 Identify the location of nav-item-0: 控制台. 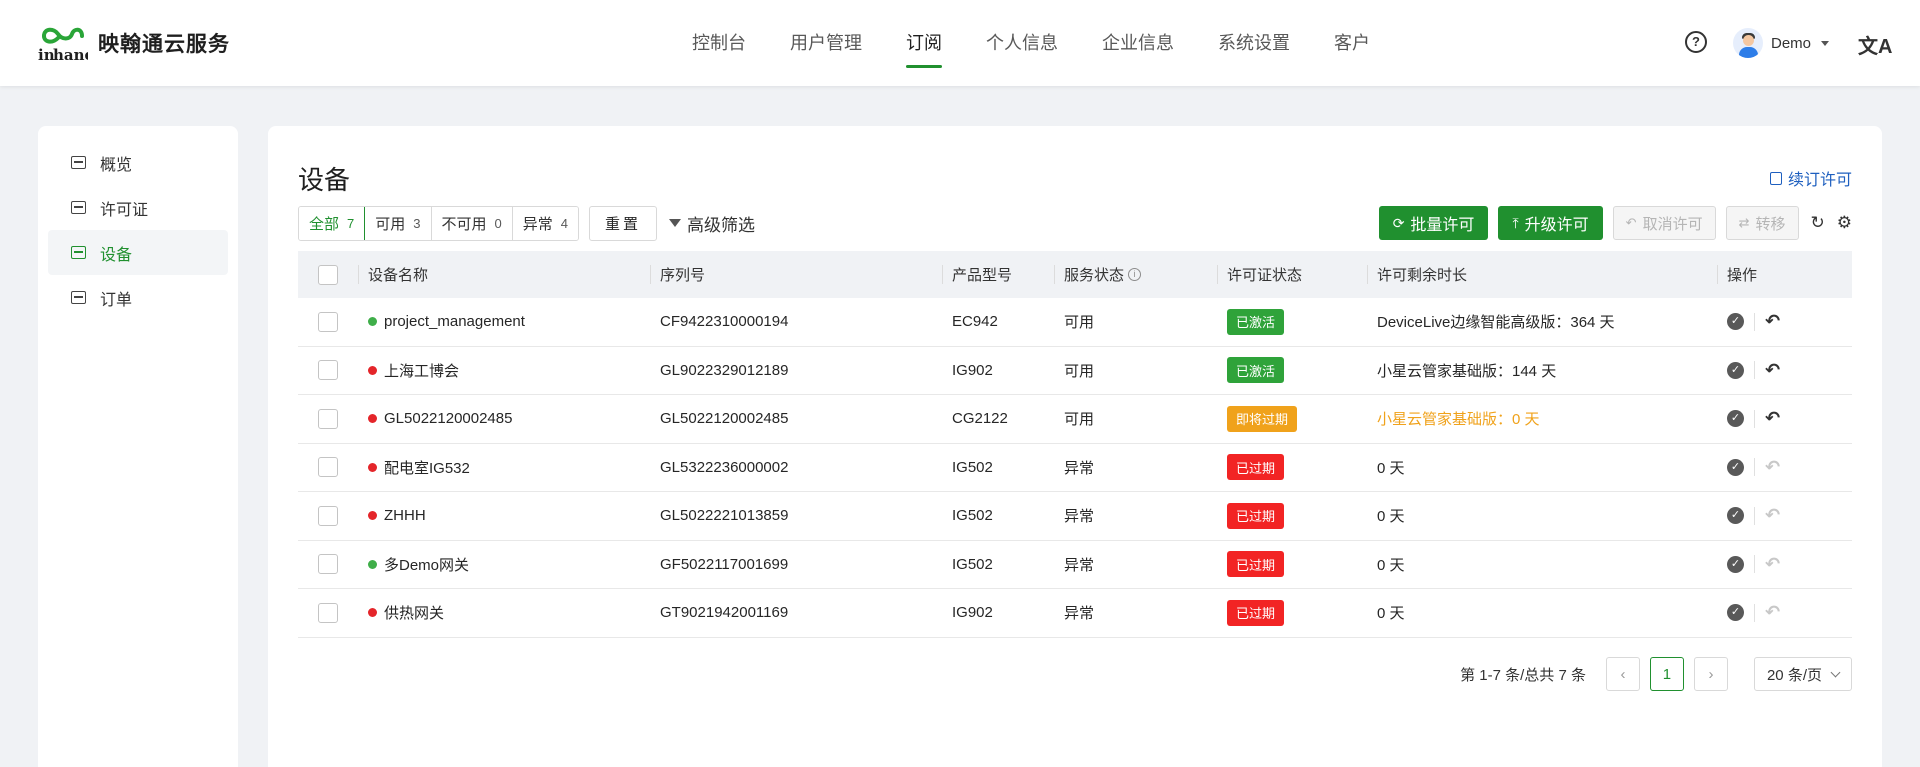
(719, 43).